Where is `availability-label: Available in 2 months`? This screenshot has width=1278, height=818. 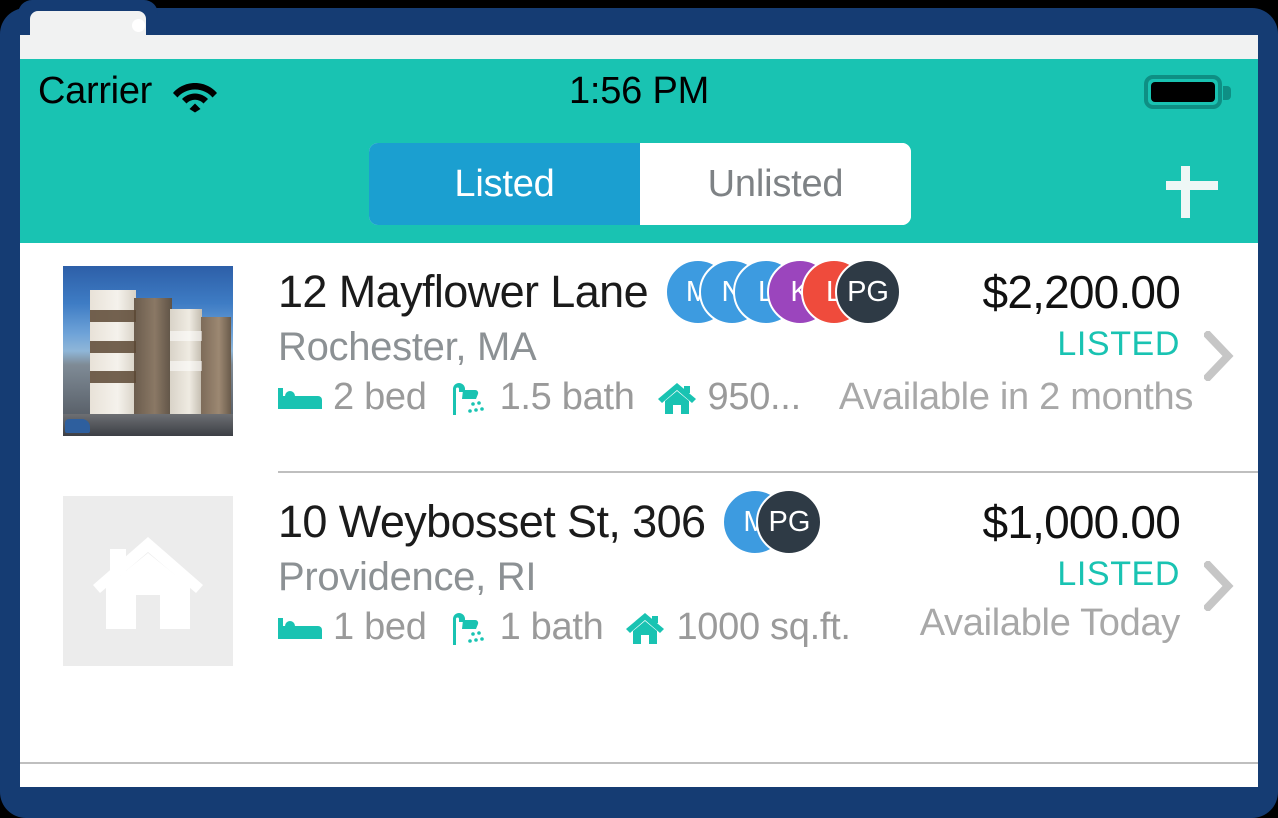 availability-label: Available in 2 months is located at coordinates (1016, 397).